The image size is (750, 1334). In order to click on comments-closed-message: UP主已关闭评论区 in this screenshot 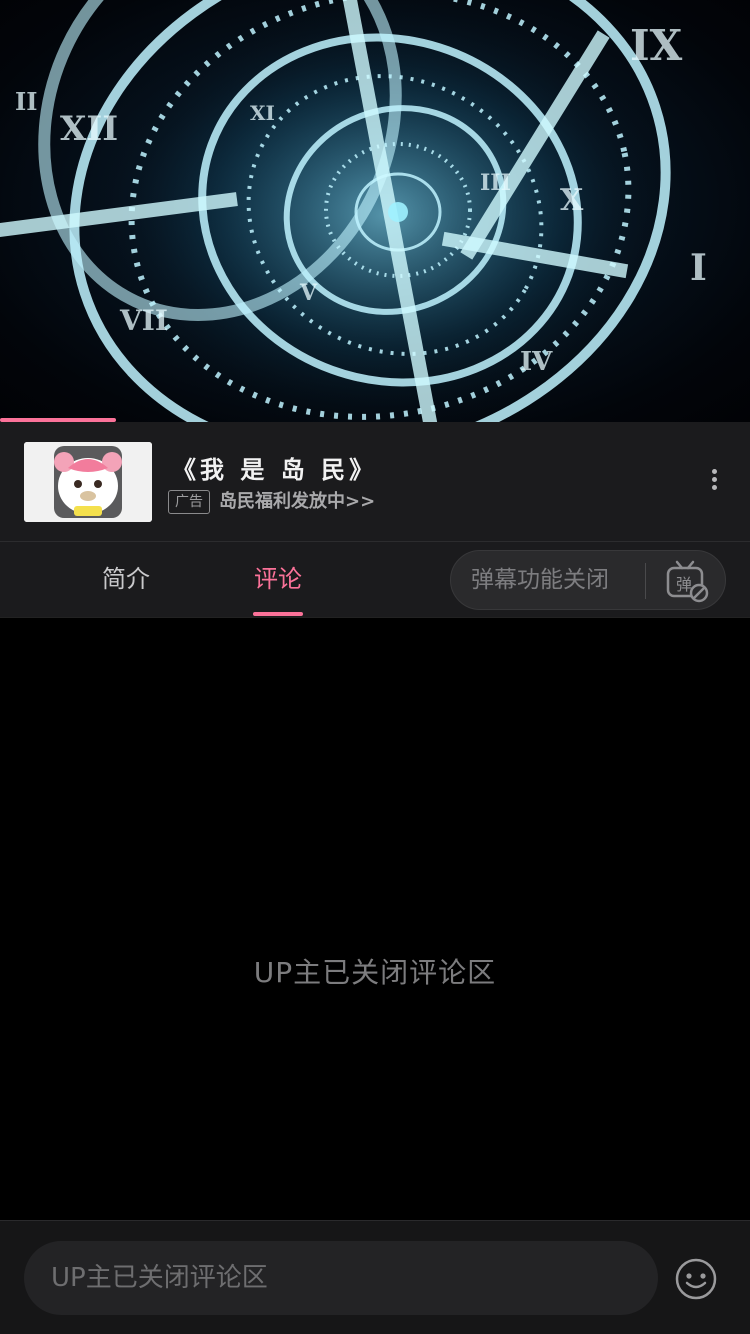, I will do `click(375, 972)`.